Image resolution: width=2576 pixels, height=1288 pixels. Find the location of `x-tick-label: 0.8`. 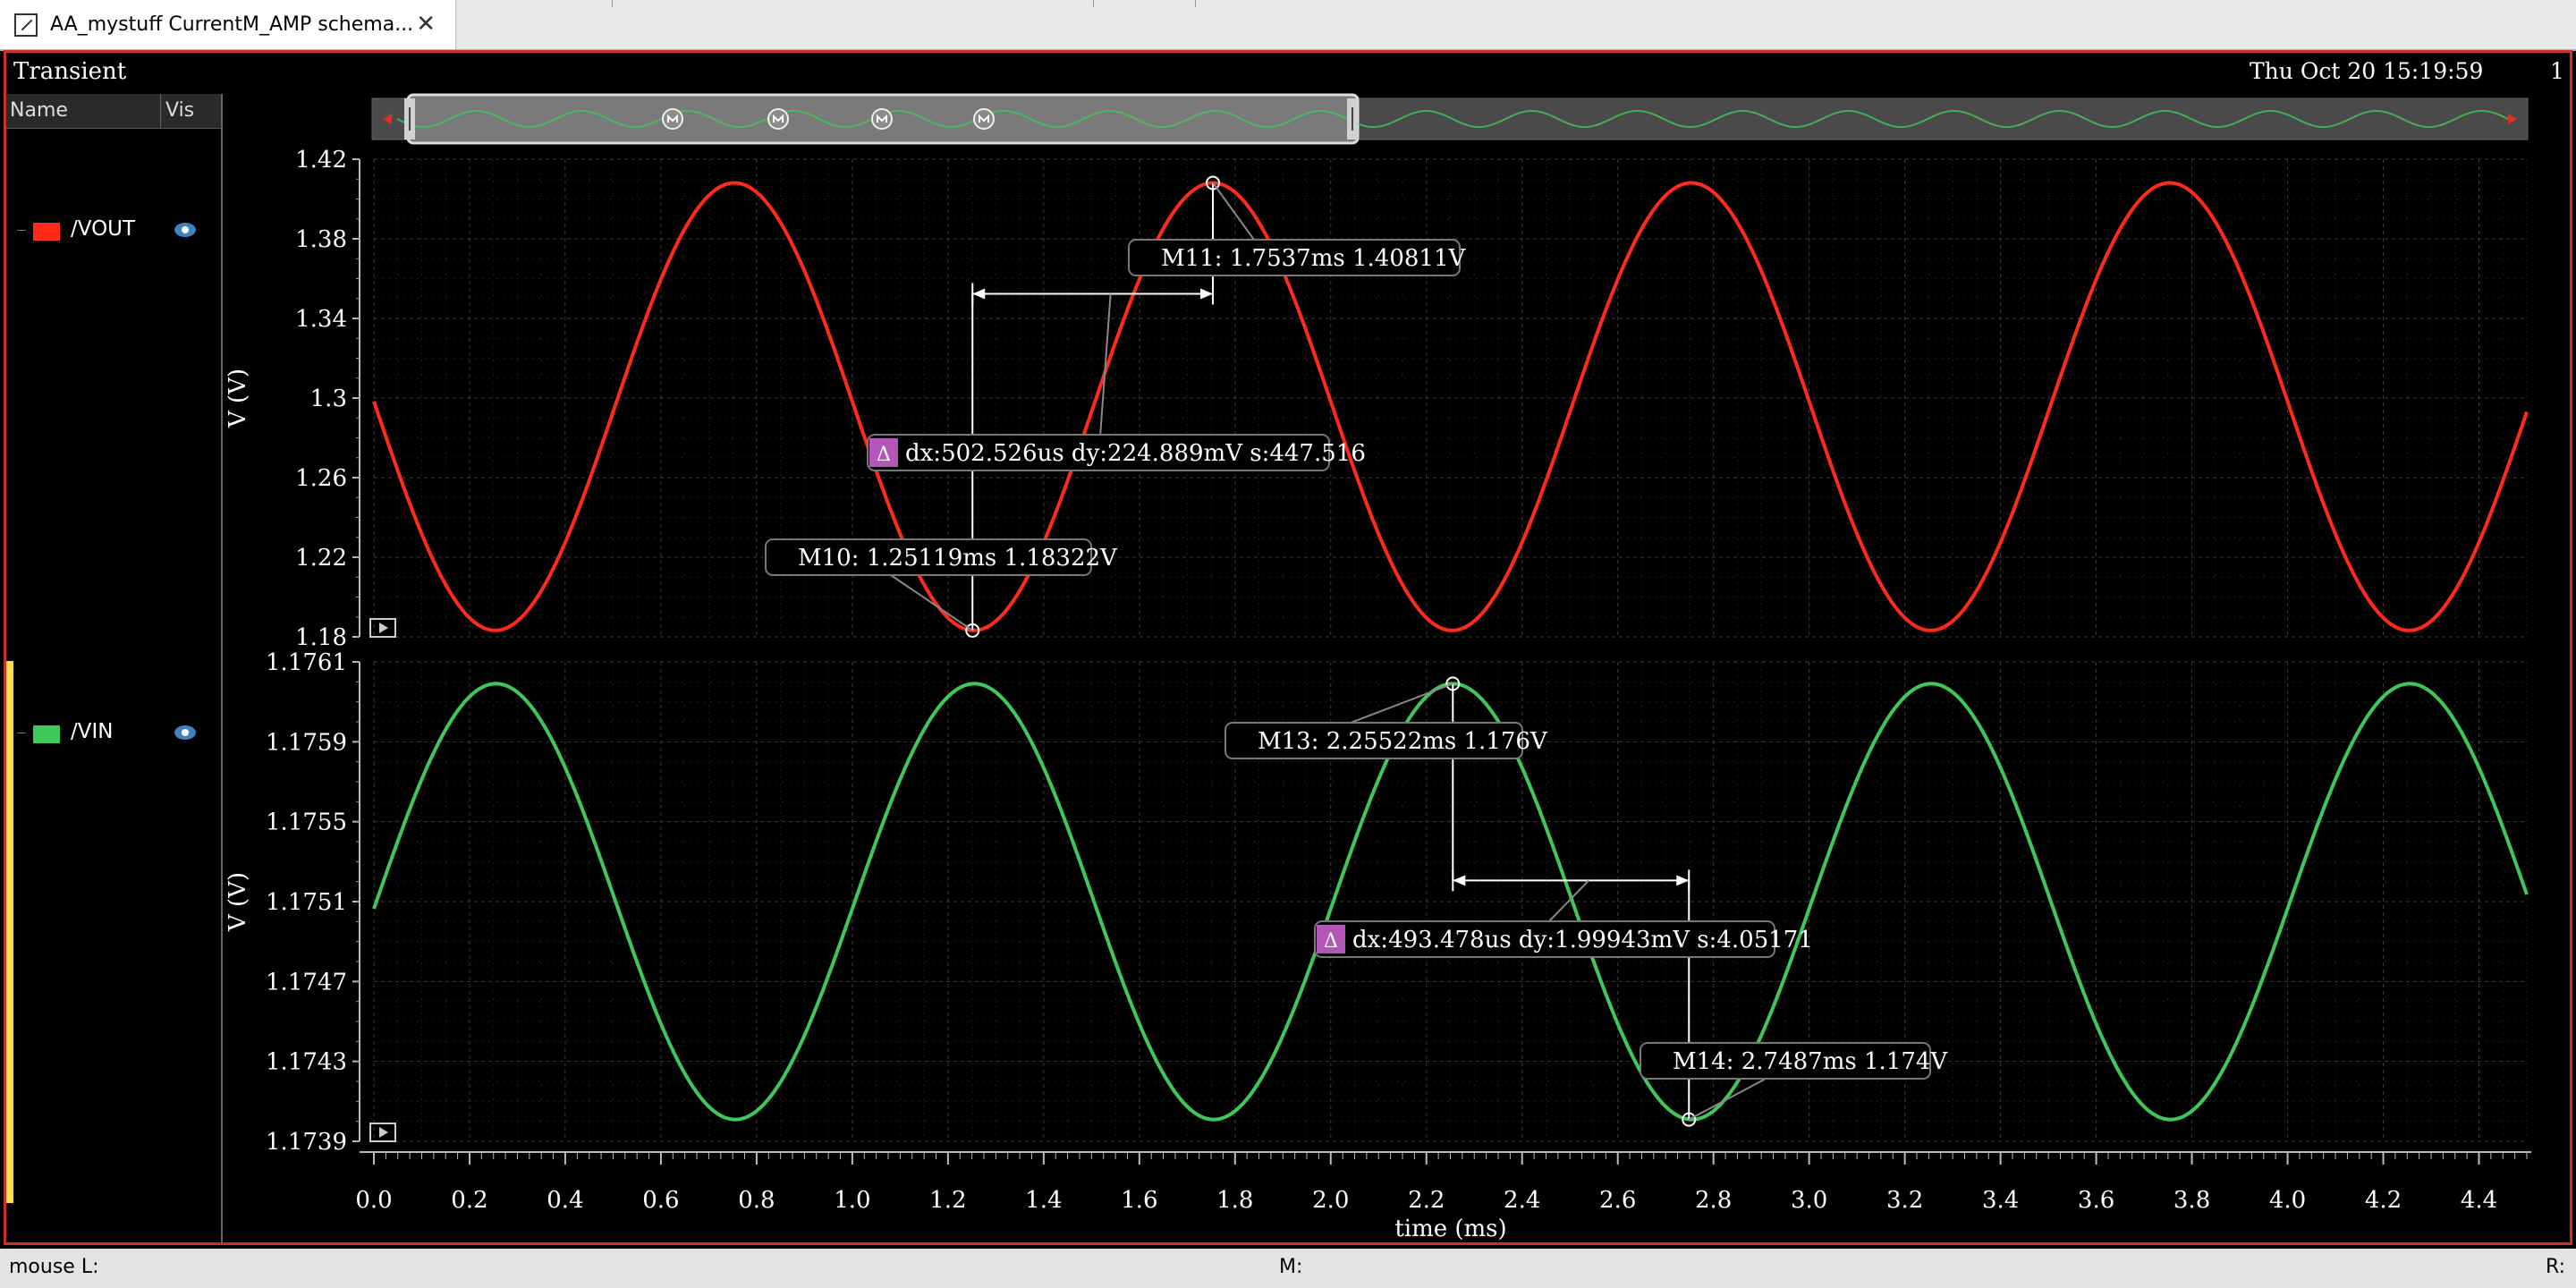

x-tick-label: 0.8 is located at coordinates (756, 1200).